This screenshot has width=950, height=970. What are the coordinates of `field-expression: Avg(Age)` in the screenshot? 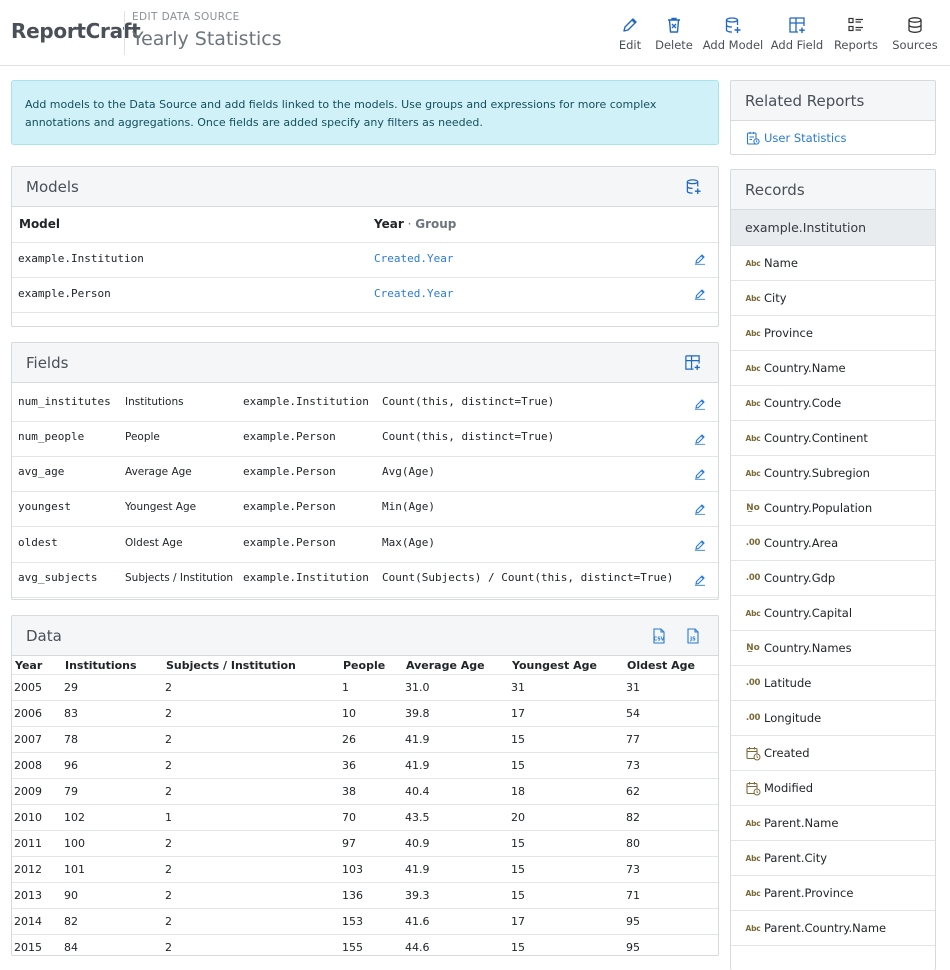 It's located at (408, 471).